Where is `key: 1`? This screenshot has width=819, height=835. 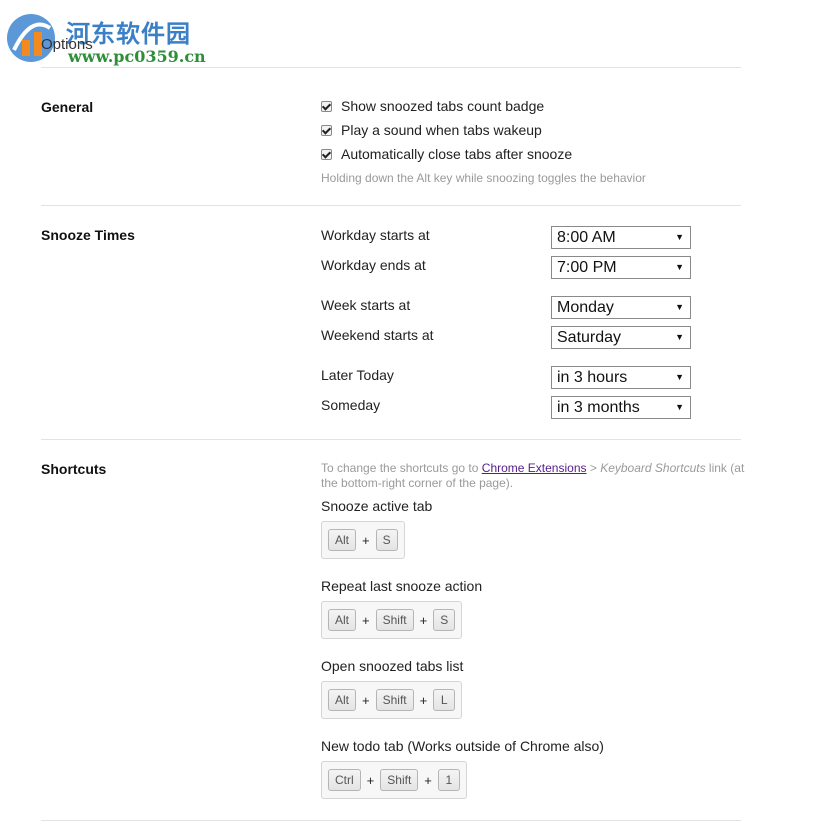 key: 1 is located at coordinates (448, 780).